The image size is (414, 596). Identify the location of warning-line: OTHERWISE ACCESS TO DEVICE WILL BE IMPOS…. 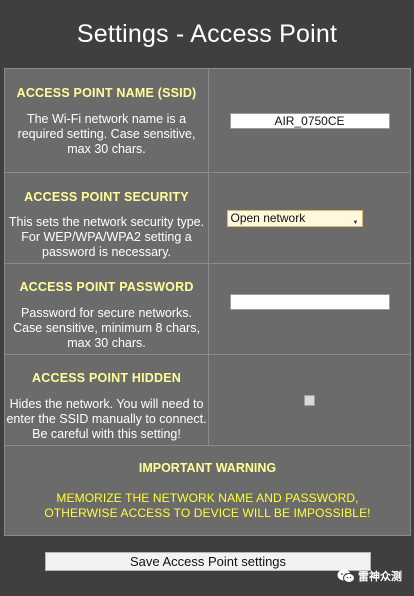
(207, 513).